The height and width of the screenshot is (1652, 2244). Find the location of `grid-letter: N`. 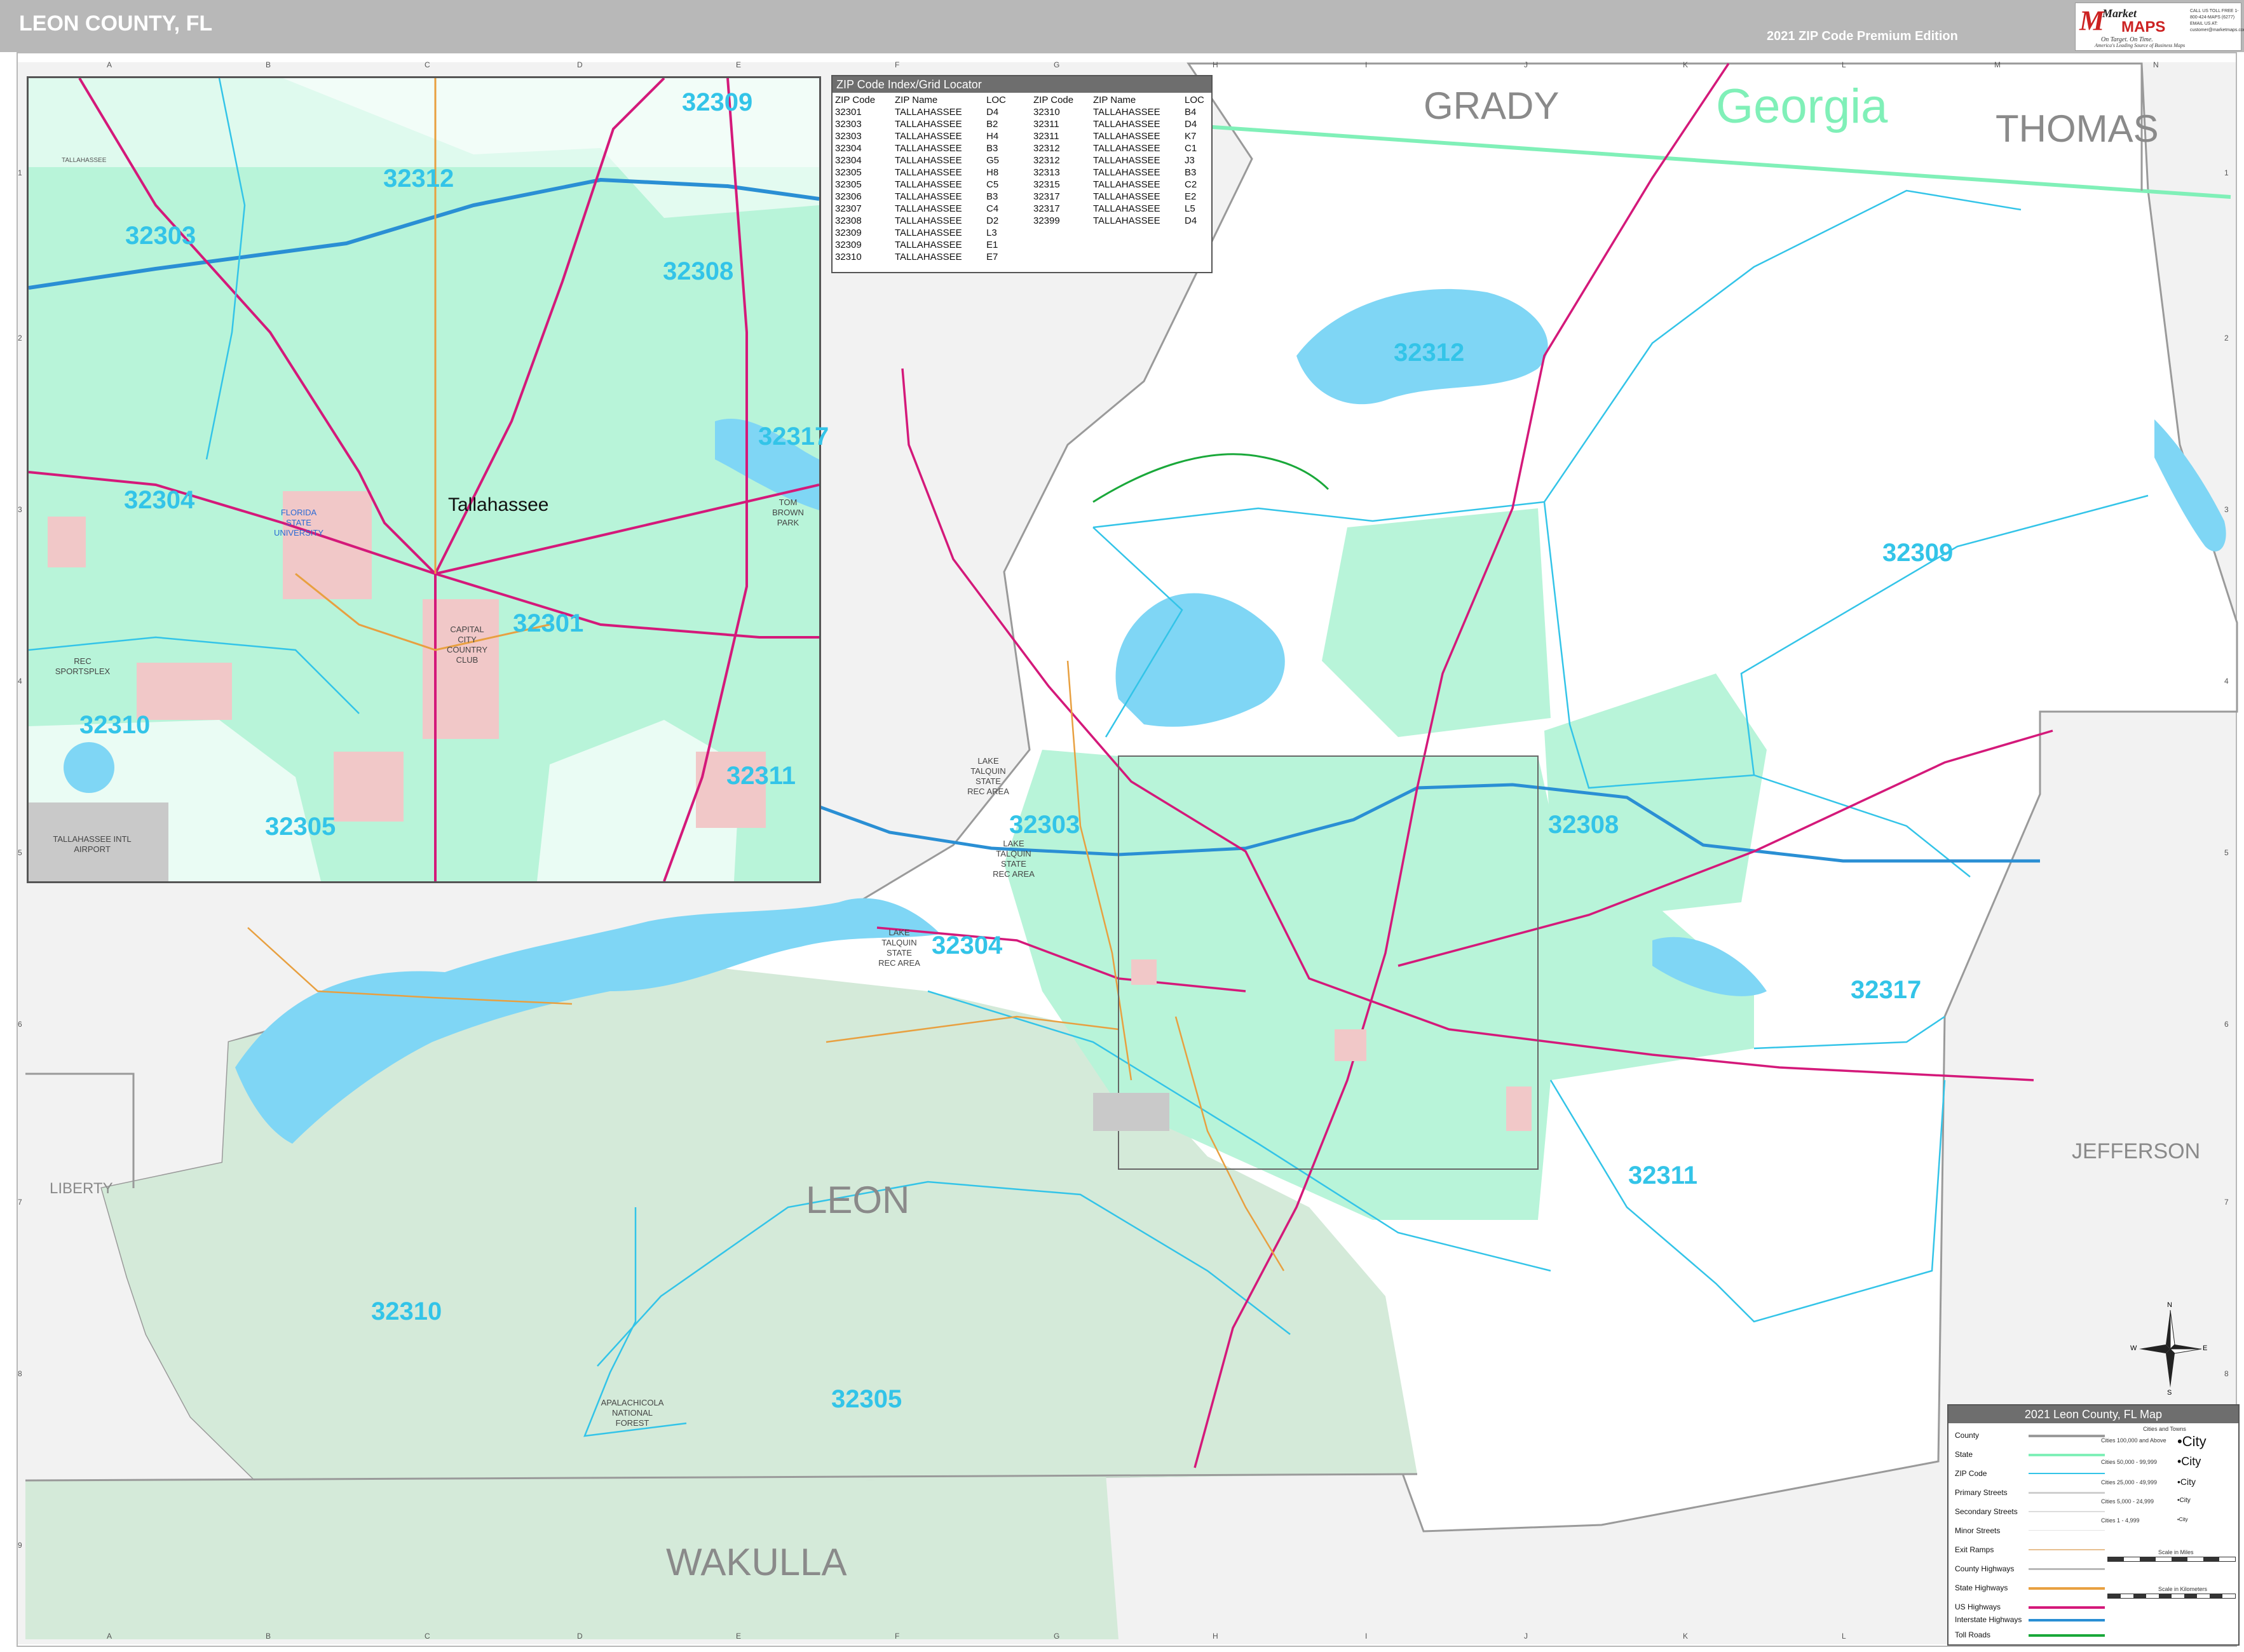

grid-letter: N is located at coordinates (2156, 64).